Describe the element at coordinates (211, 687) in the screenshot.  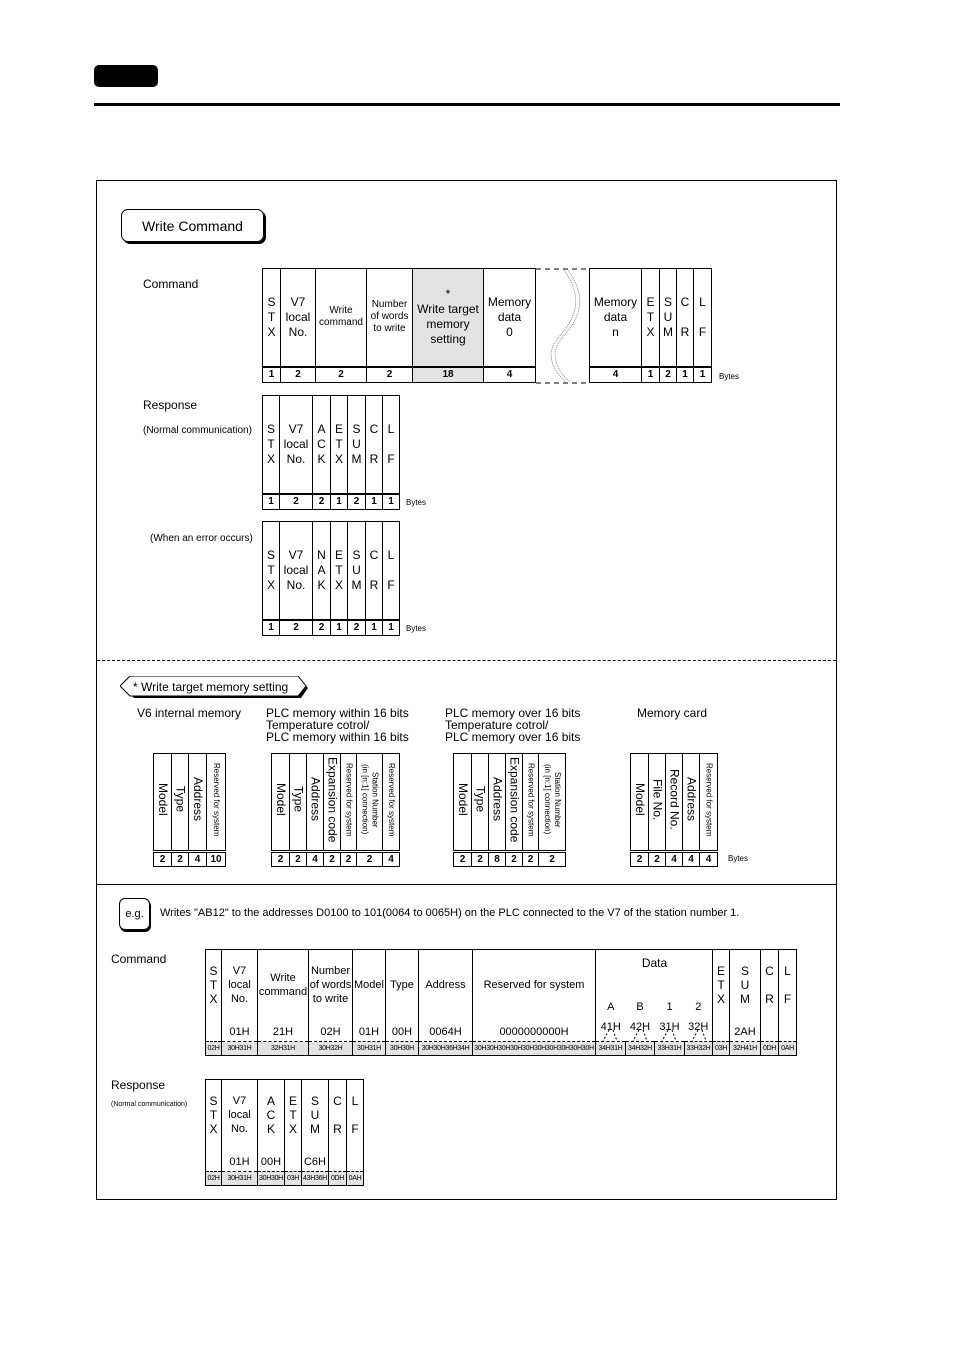
I see `memory-setting-tag-label: * Write target memory setting` at that location.